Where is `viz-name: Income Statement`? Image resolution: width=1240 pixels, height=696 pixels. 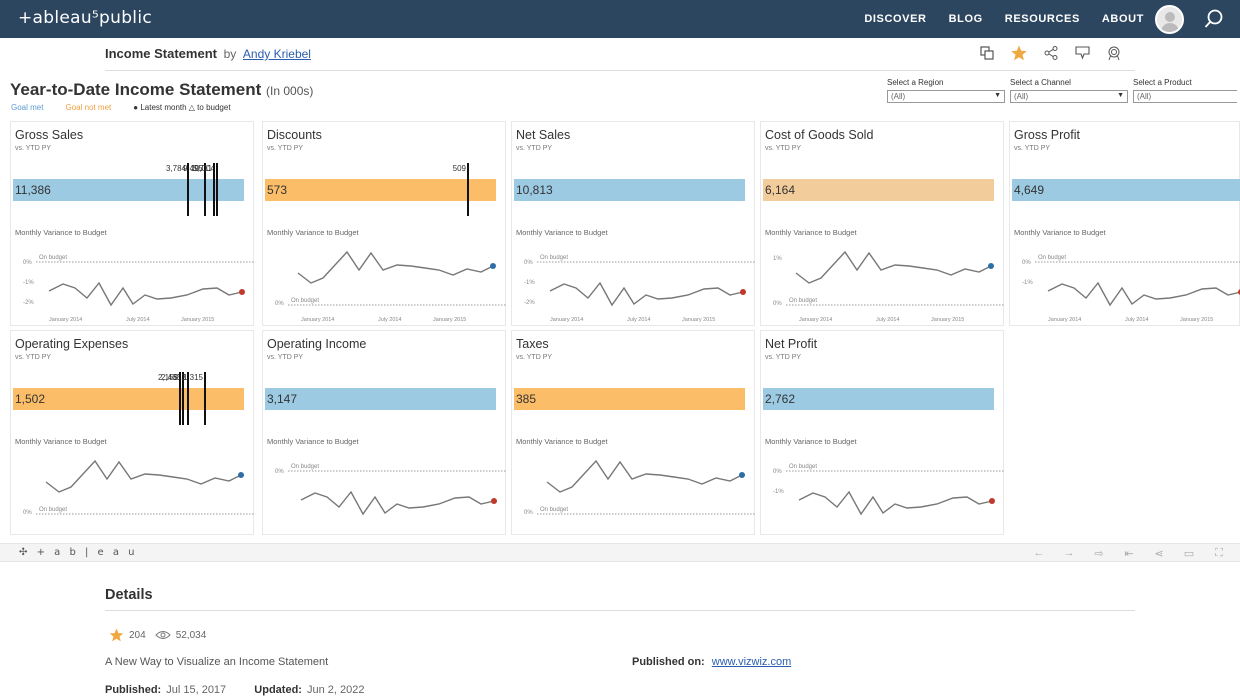
viz-name: Income Statement is located at coordinates (161, 53).